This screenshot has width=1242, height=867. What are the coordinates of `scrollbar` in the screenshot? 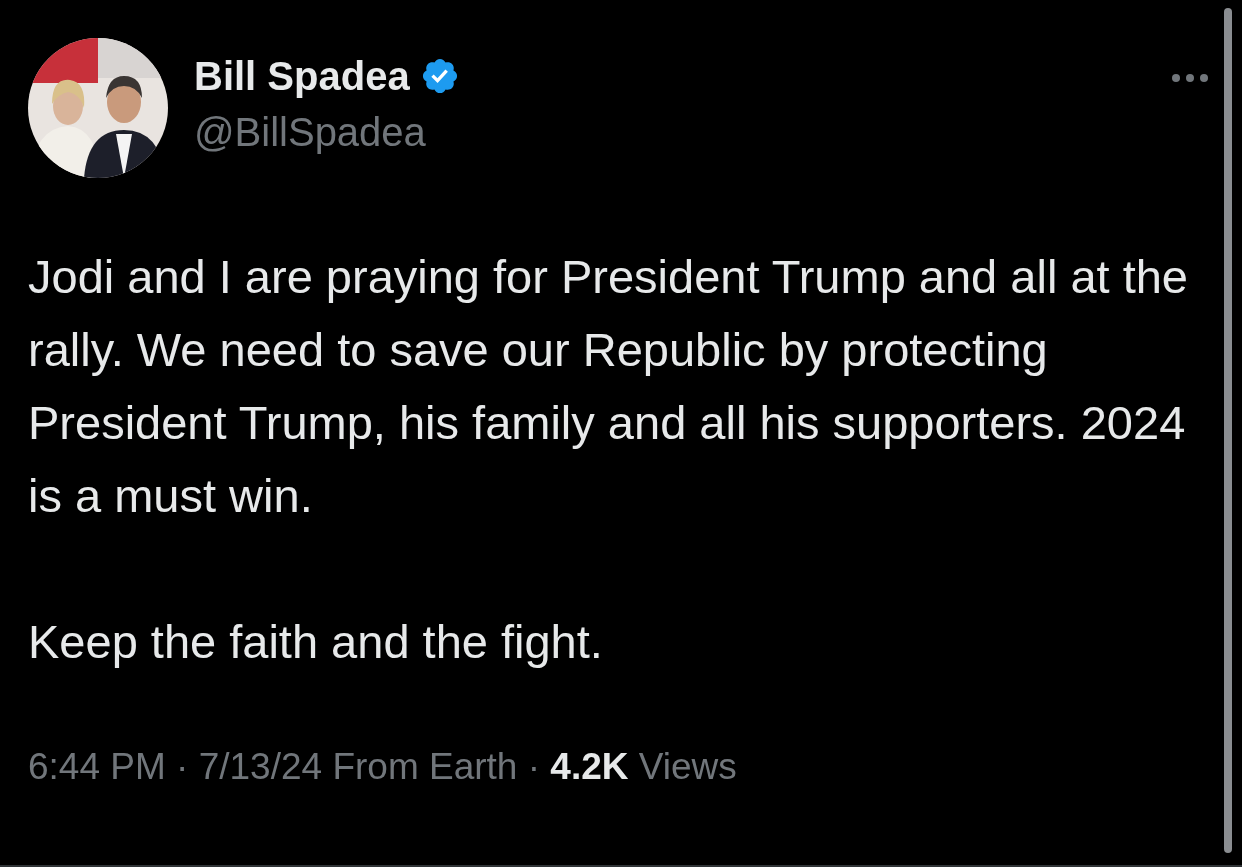 It's located at (1228, 430).